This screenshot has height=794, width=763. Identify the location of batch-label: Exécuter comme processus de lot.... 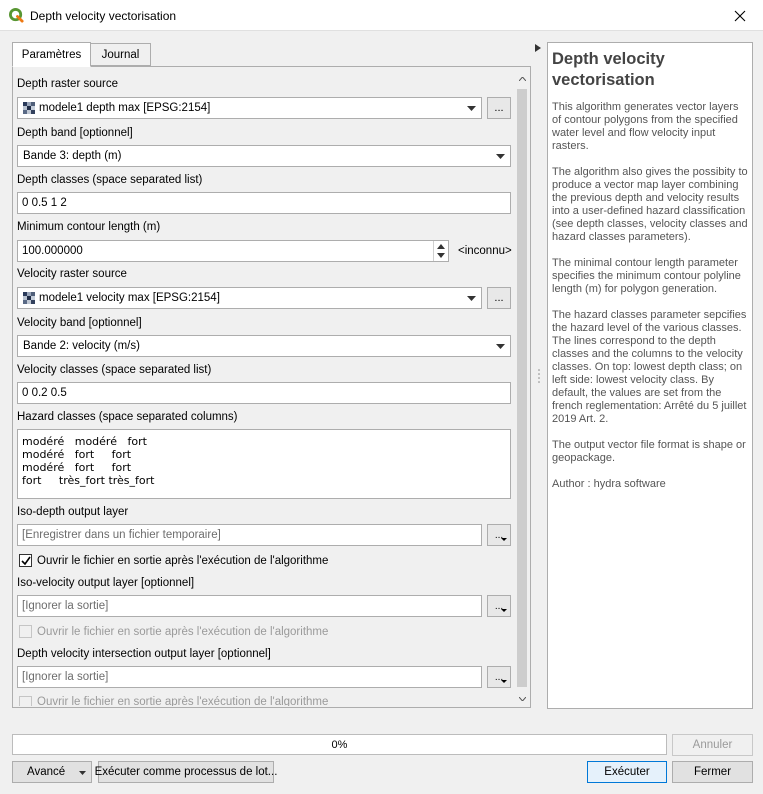
(186, 772).